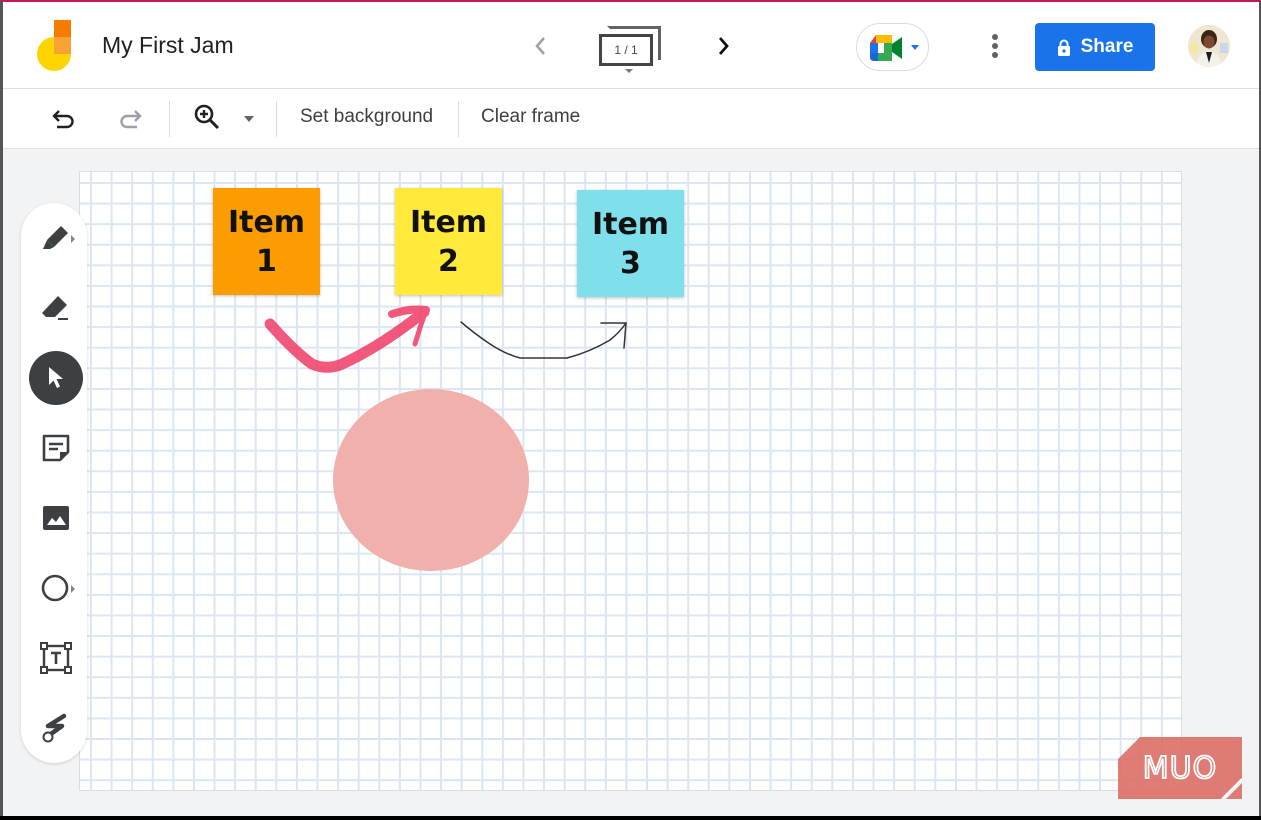 The height and width of the screenshot is (820, 1261). I want to click on text-box-tool-button, so click(56, 658).